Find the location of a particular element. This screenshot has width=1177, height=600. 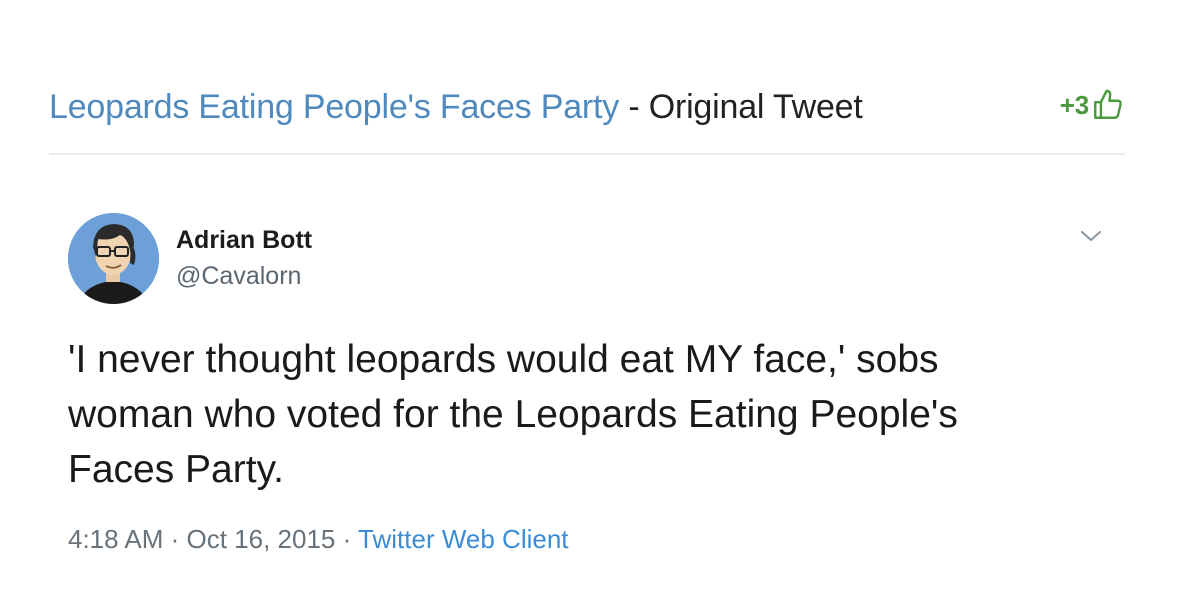

author-handle: @Cavalorn is located at coordinates (238, 276).